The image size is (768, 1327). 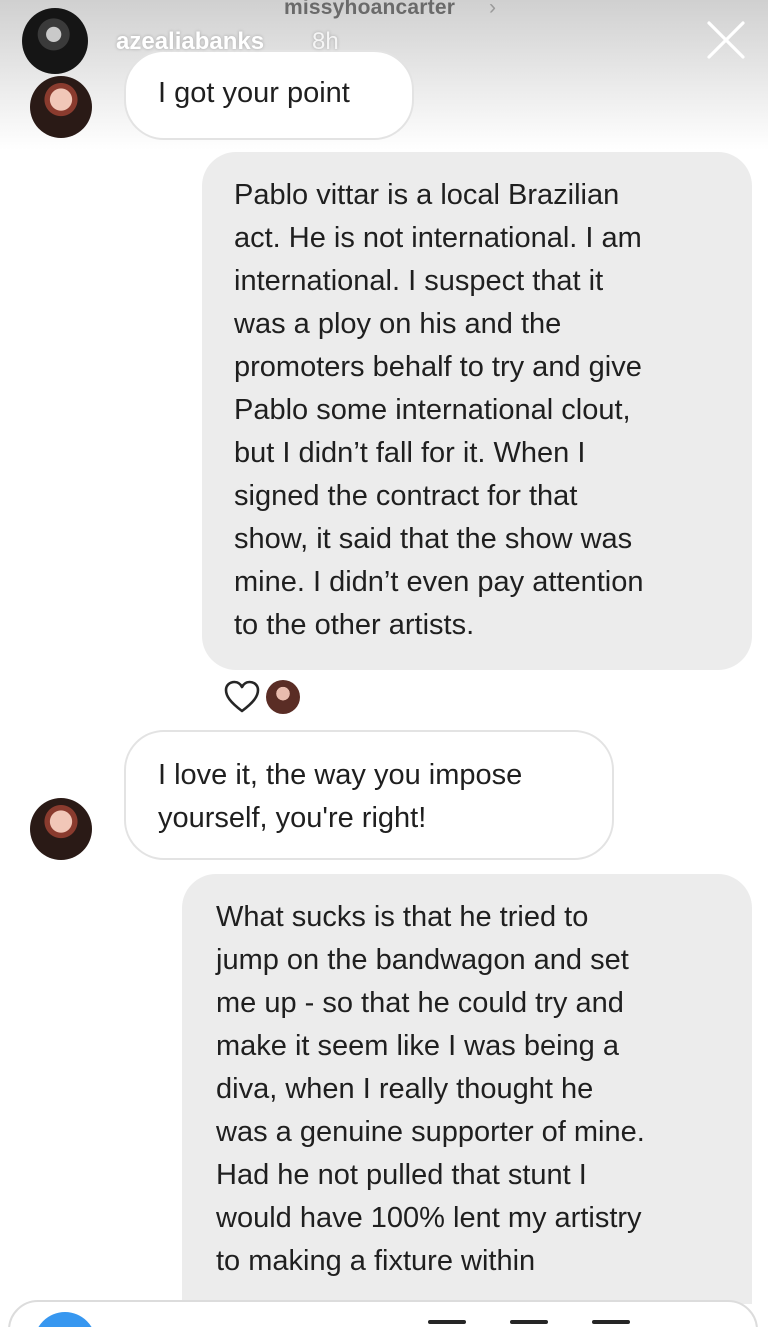 What do you see at coordinates (55, 41) in the screenshot?
I see `story-poster-avatar` at bounding box center [55, 41].